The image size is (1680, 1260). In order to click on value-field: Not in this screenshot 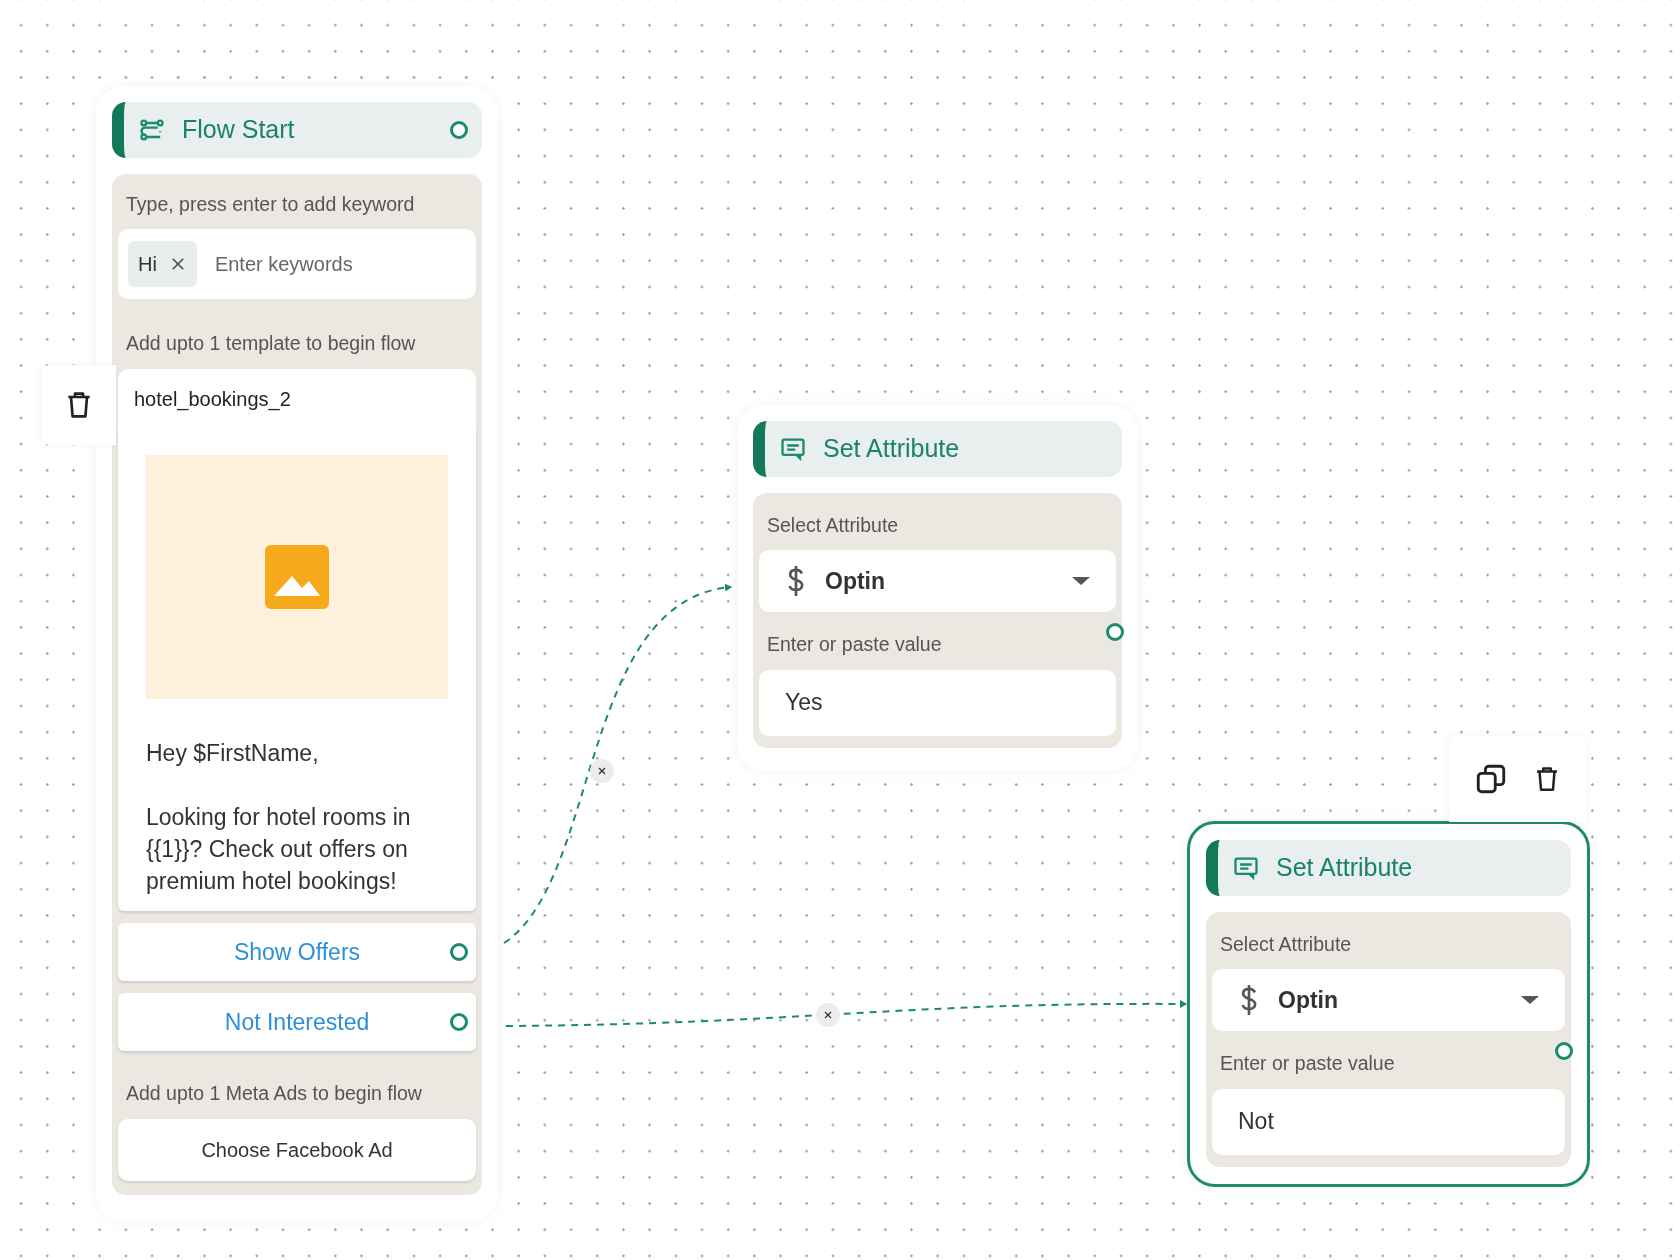, I will do `click(1388, 1121)`.